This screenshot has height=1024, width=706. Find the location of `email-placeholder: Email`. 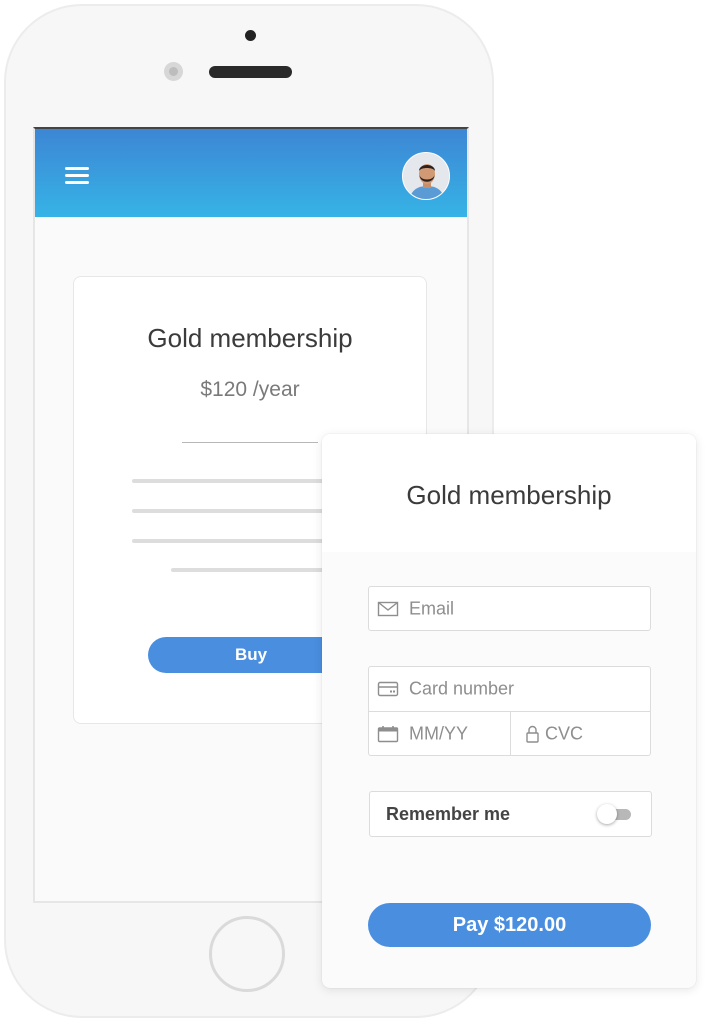

email-placeholder: Email is located at coordinates (432, 608).